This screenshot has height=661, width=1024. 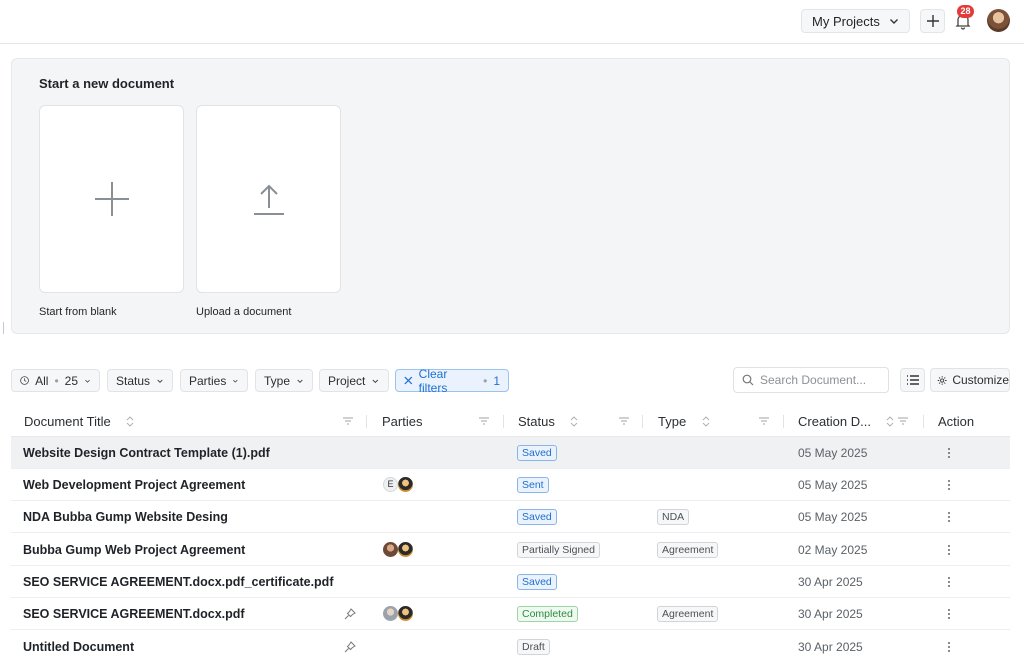 I want to click on filter-project: Project, so click(x=354, y=380).